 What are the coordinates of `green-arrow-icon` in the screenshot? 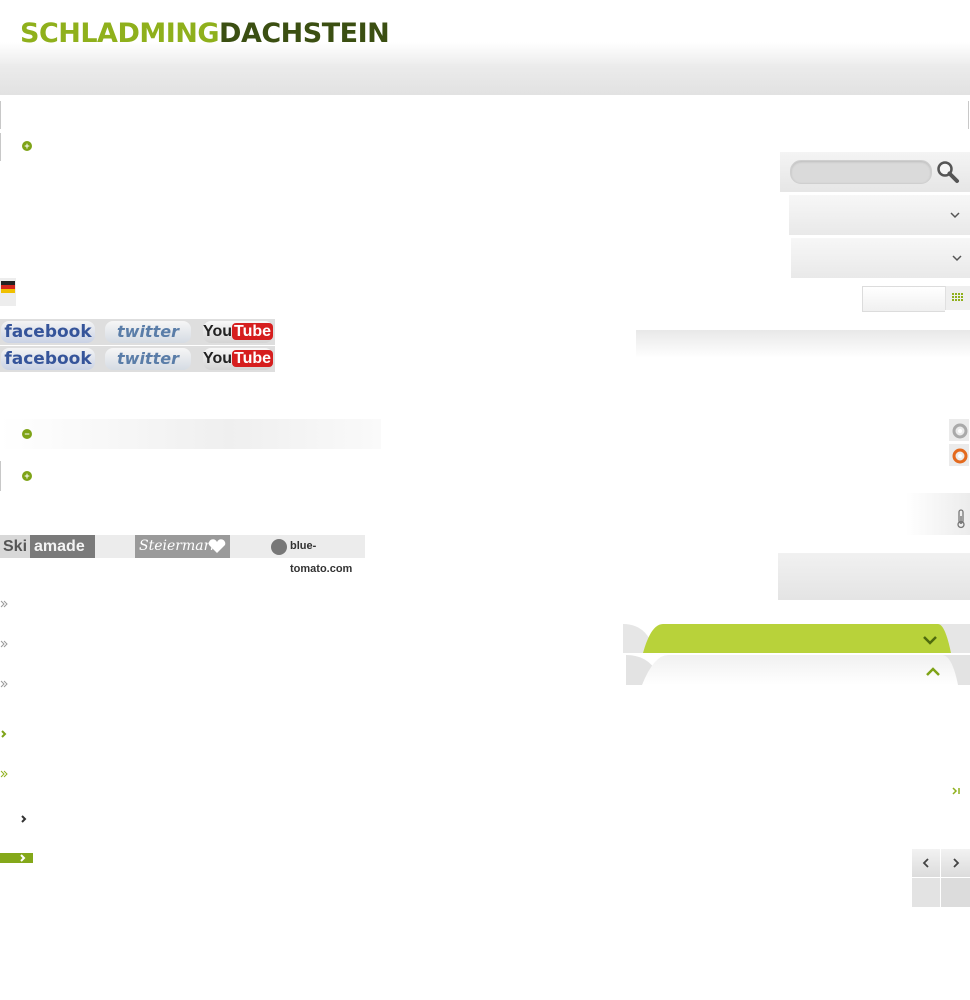 It's located at (5, 734).